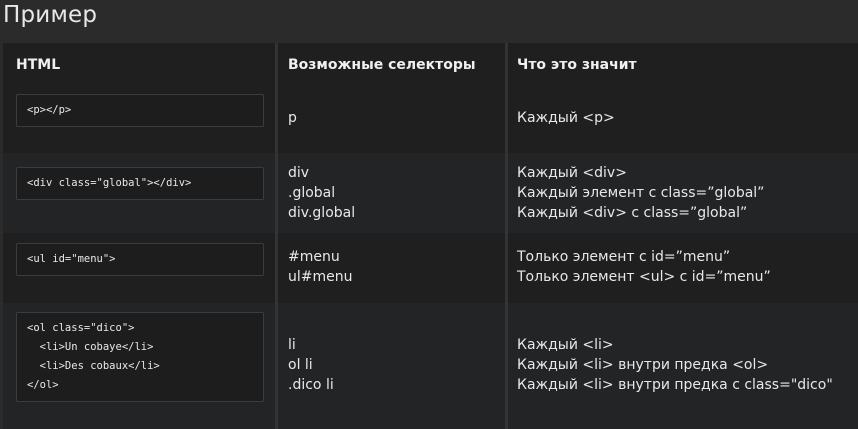 Image resolution: width=858 pixels, height=429 pixels. I want to click on code-line: <p></p>, so click(49, 110).